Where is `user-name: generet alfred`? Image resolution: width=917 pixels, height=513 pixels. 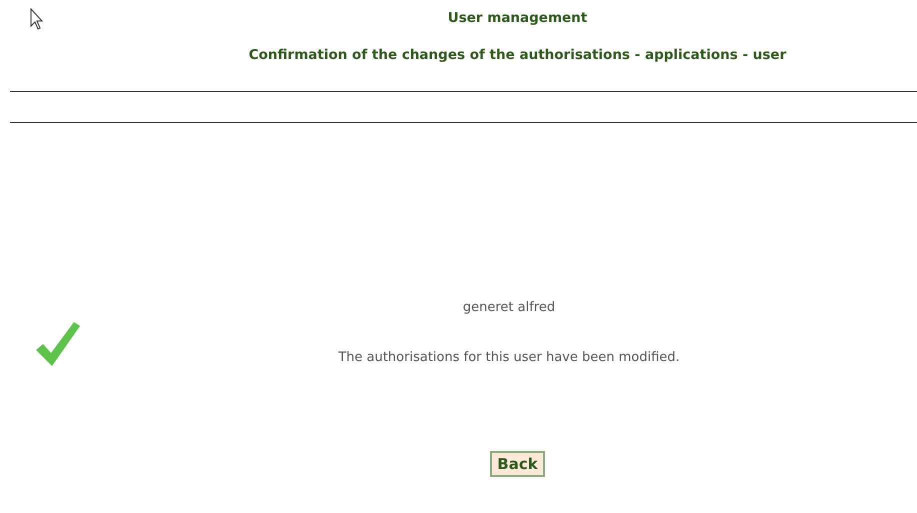
user-name: generet alfred is located at coordinates (509, 308).